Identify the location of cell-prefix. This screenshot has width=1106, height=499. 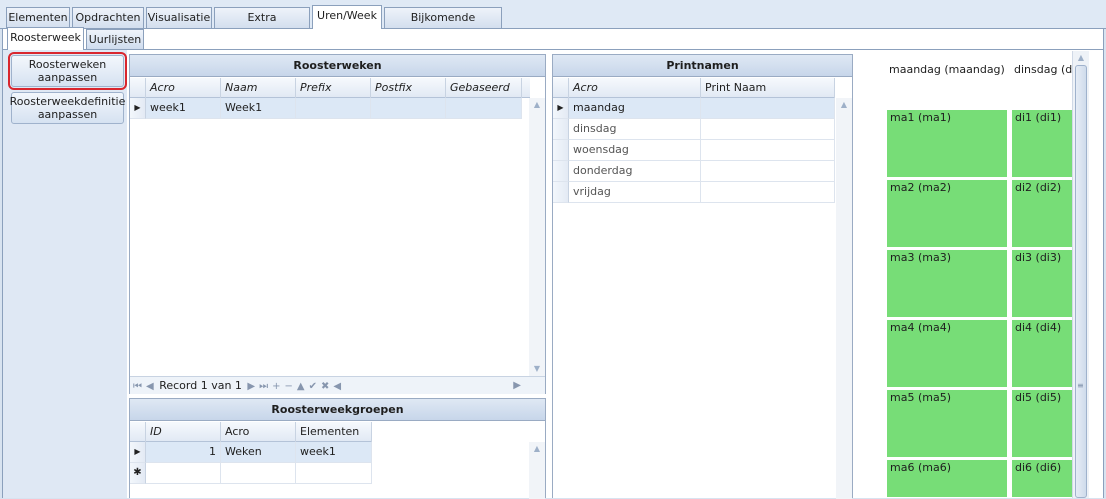
(333, 108).